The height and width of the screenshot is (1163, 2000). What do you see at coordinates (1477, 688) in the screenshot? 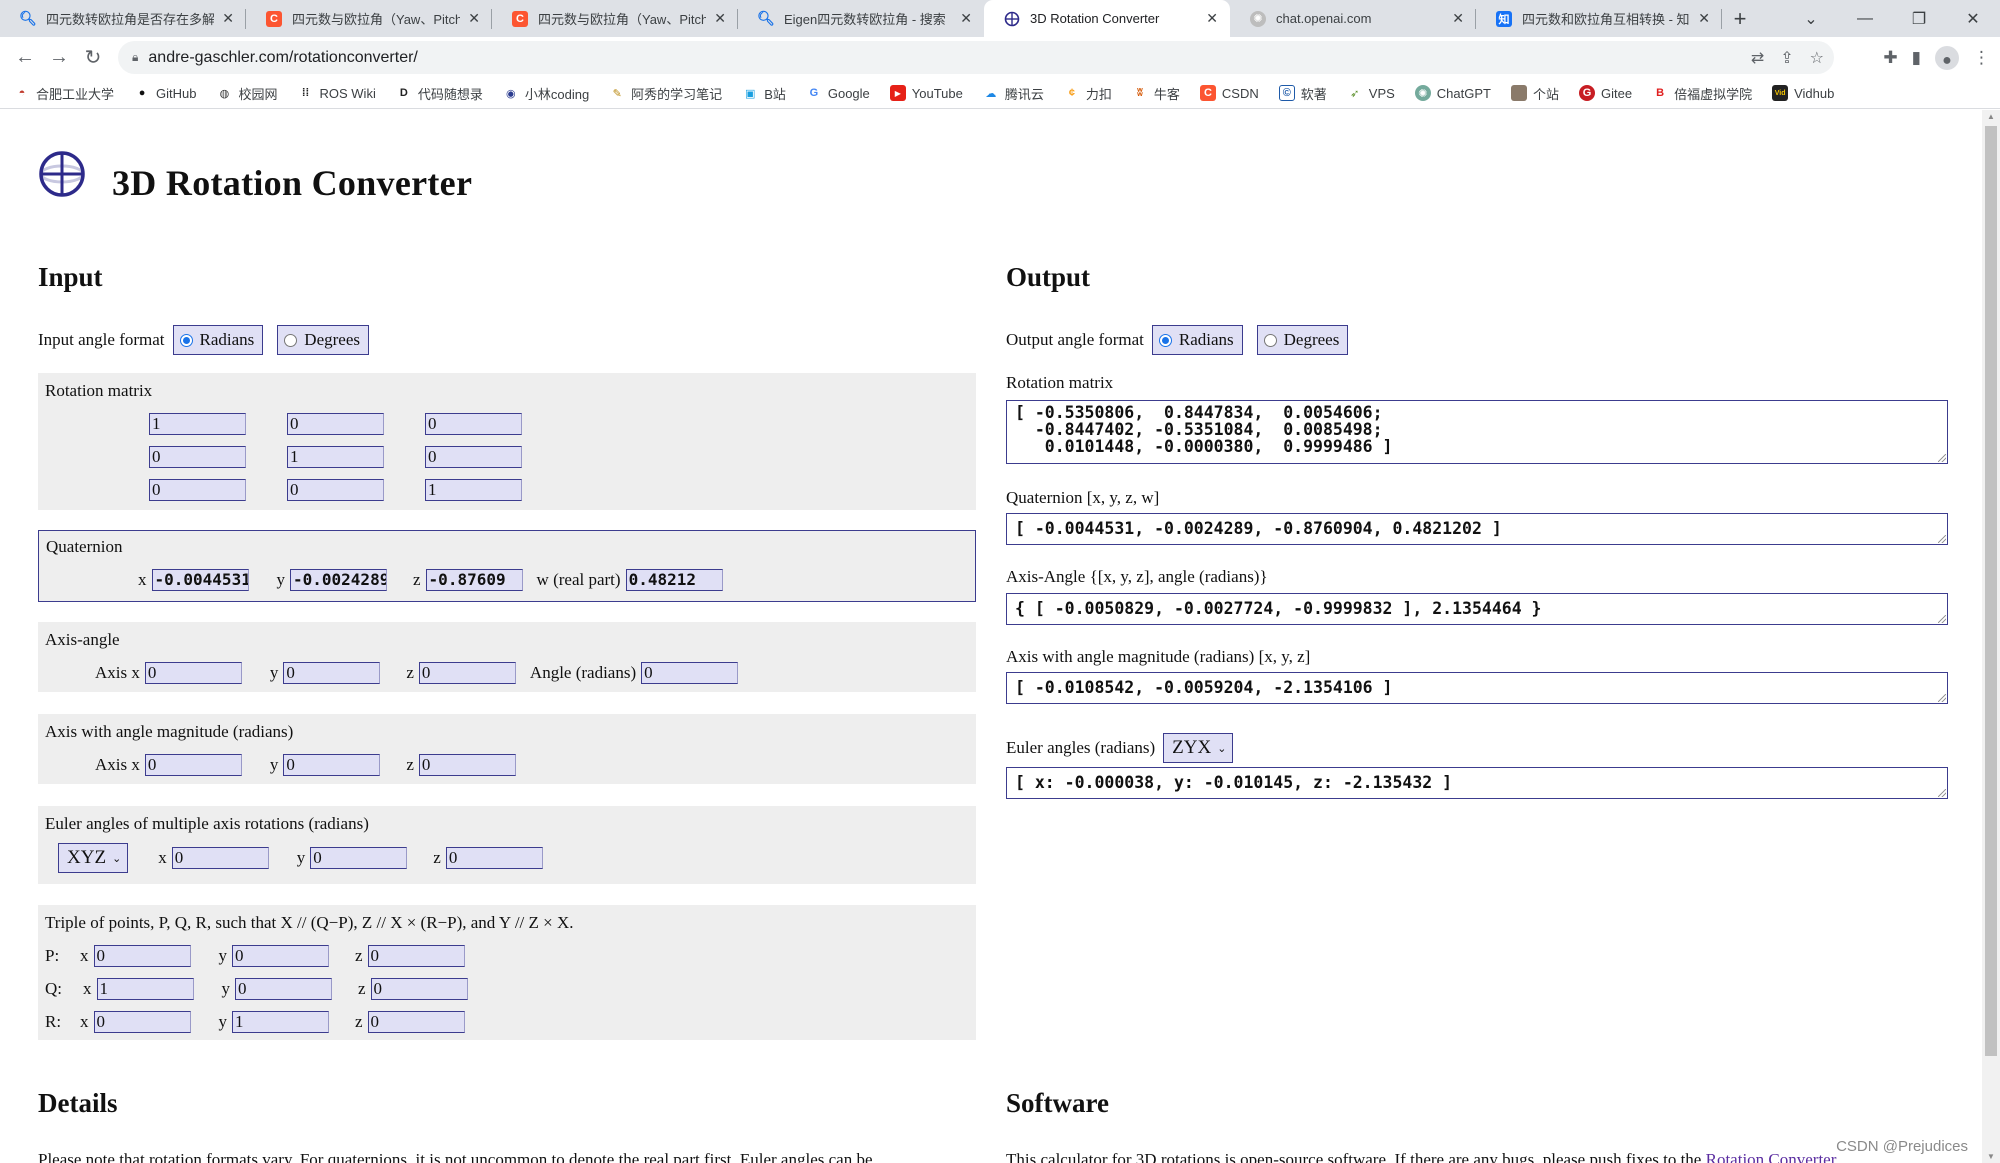
I see `output-axis-magnitude-textarea: [ -0.0108542, -0.0059204, -2.1354106 ]` at bounding box center [1477, 688].